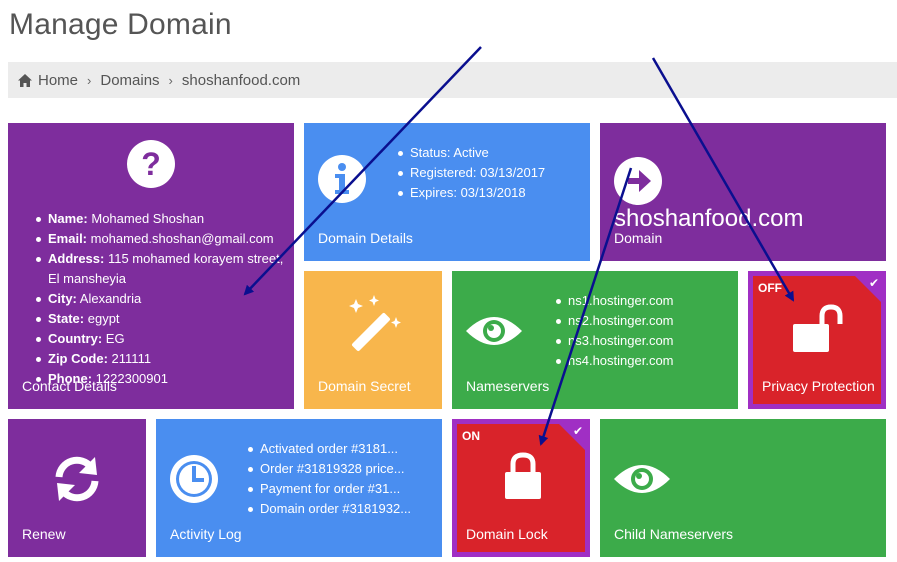  I want to click on list-item: ns3.hostinger.com, so click(614, 341).